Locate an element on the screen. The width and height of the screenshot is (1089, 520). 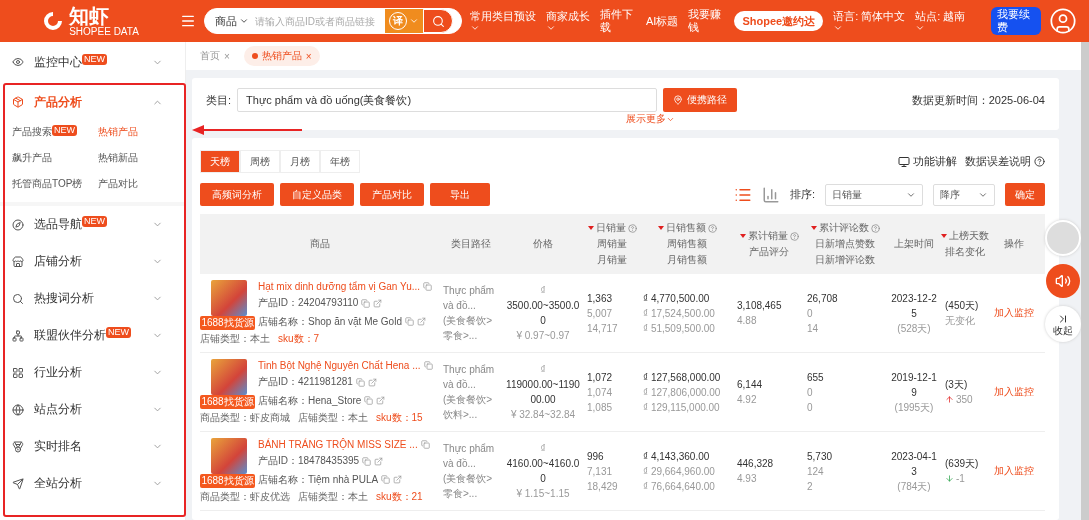
sidebar-item: 店铺分析 is located at coordinates (92, 261).